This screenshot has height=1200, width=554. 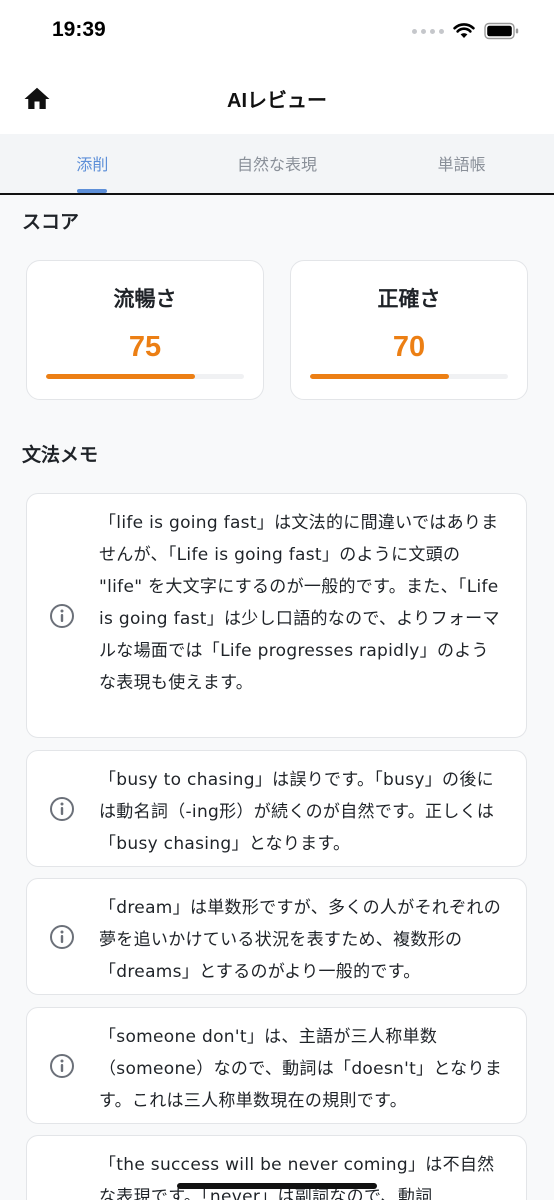 I want to click on tab-label: 自然な表現, so click(x=277, y=164).